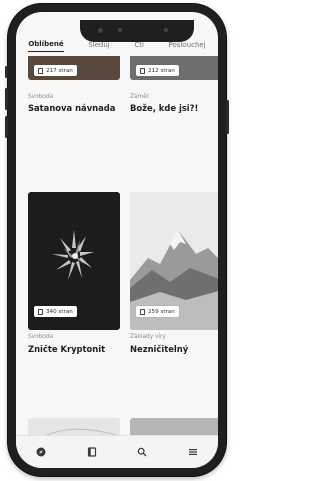  I want to click on tab-oblibene: Oblíbené, so click(46, 46).